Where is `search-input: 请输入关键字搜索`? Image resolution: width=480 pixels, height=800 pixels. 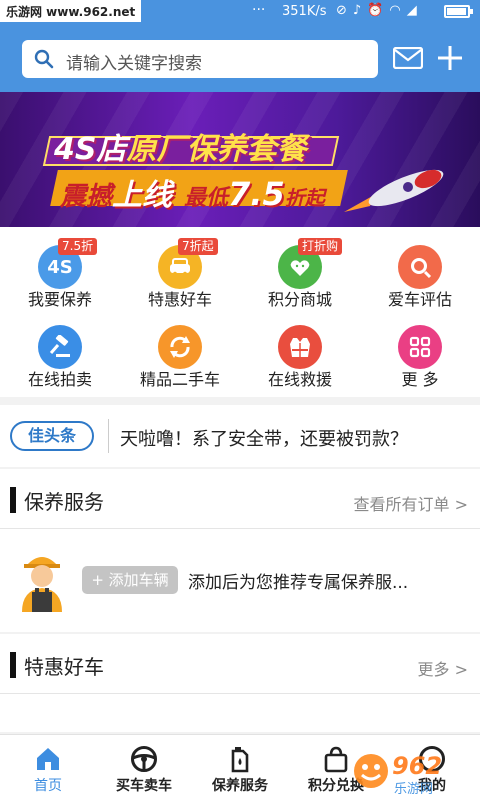
search-input: 请输入关键字搜索 is located at coordinates (200, 59).